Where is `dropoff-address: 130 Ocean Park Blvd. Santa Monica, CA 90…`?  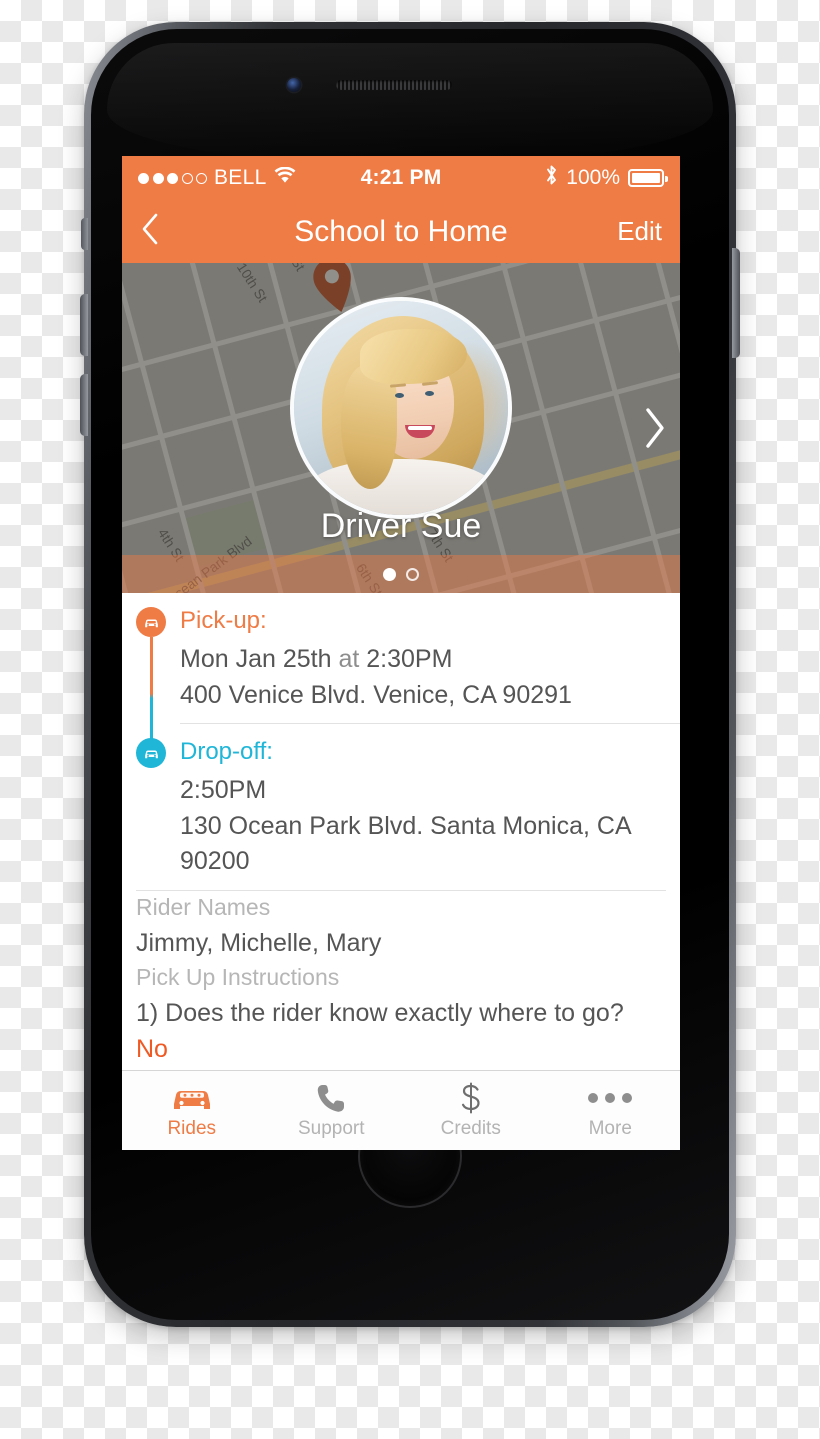 dropoff-address: 130 Ocean Park Blvd. Santa Monica, CA 90… is located at coordinates (405, 843).